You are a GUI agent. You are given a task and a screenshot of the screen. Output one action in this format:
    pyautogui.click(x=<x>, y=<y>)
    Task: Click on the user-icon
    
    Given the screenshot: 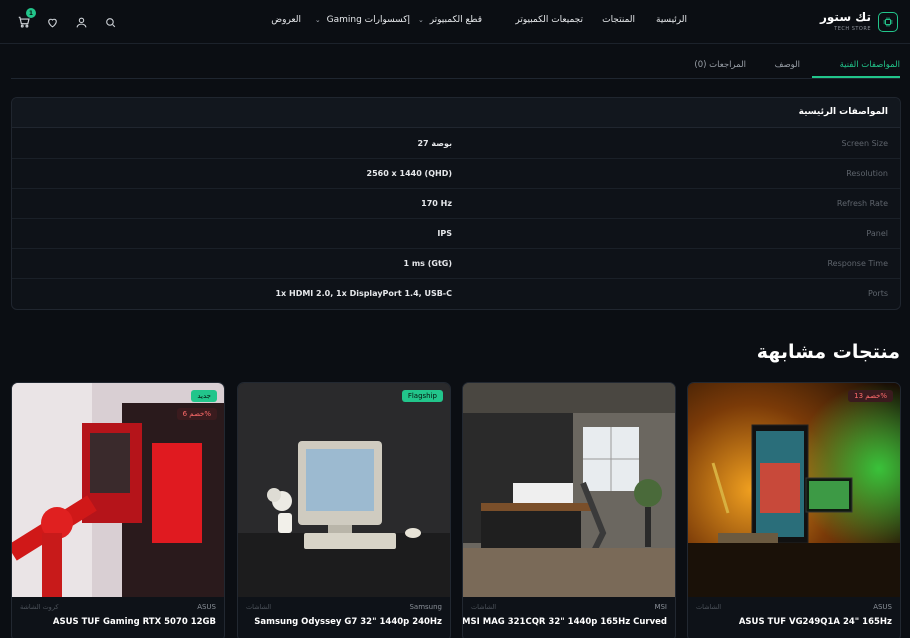 What is the action you would take?
    pyautogui.click(x=81, y=22)
    